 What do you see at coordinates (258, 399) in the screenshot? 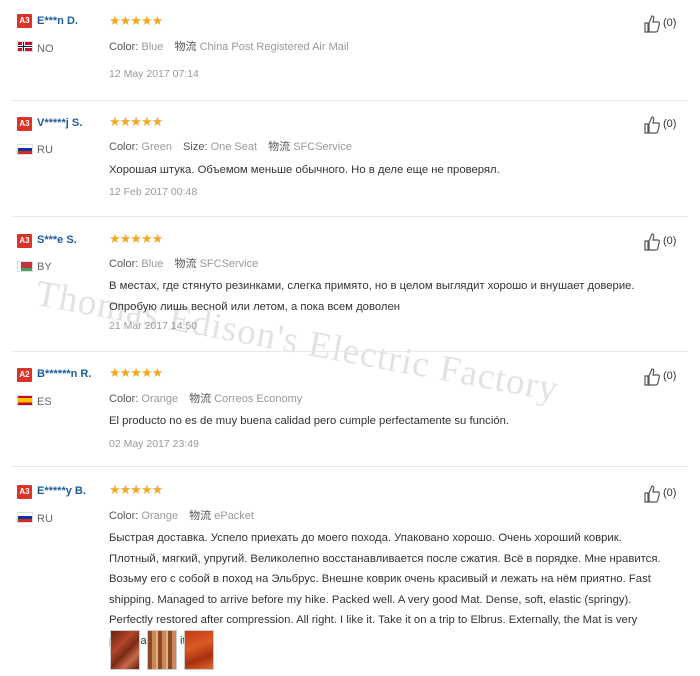
I see `shipping-value: Correos Economy` at bounding box center [258, 399].